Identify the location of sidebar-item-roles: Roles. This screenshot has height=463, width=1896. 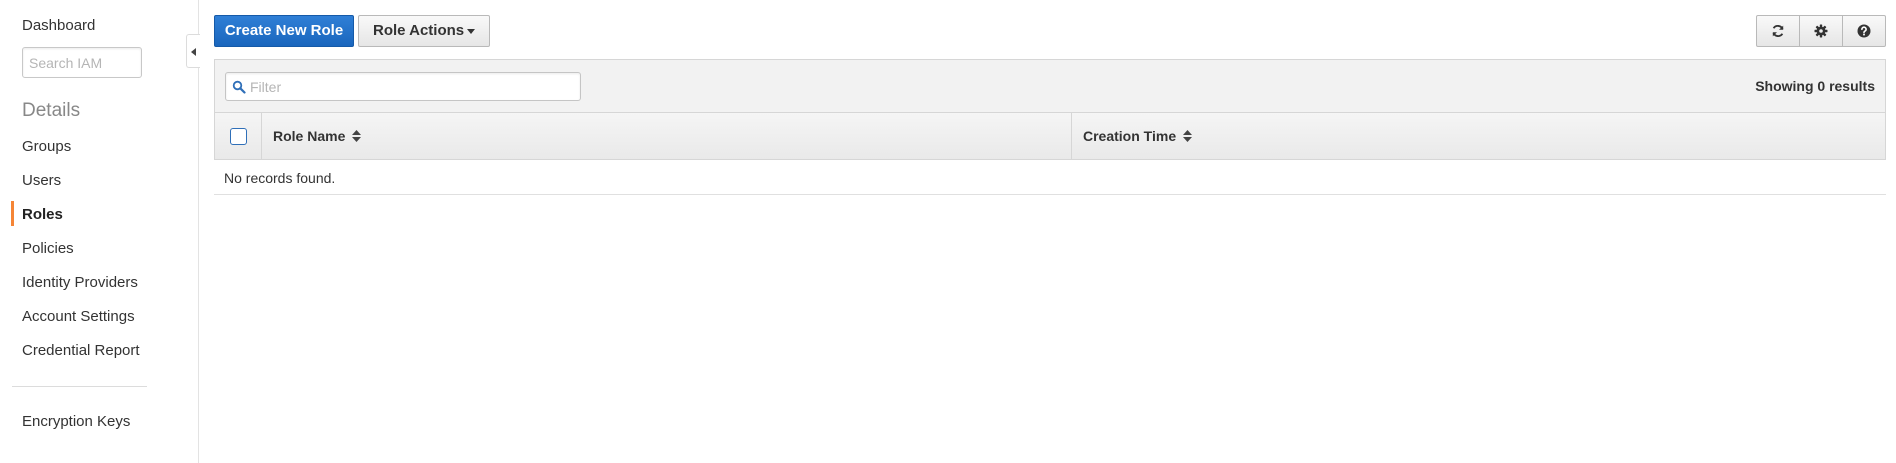
(42, 214).